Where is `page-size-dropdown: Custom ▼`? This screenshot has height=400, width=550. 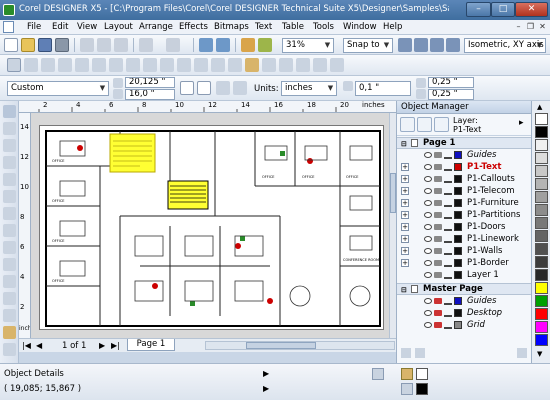
page-size-dropdown: Custom ▼ is located at coordinates (58, 88).